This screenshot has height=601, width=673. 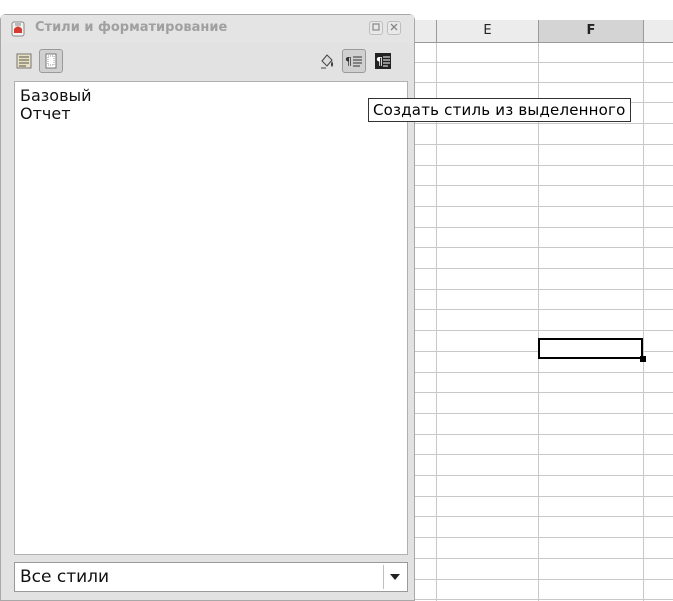 What do you see at coordinates (488, 31) in the screenshot?
I see `column-header-e: E` at bounding box center [488, 31].